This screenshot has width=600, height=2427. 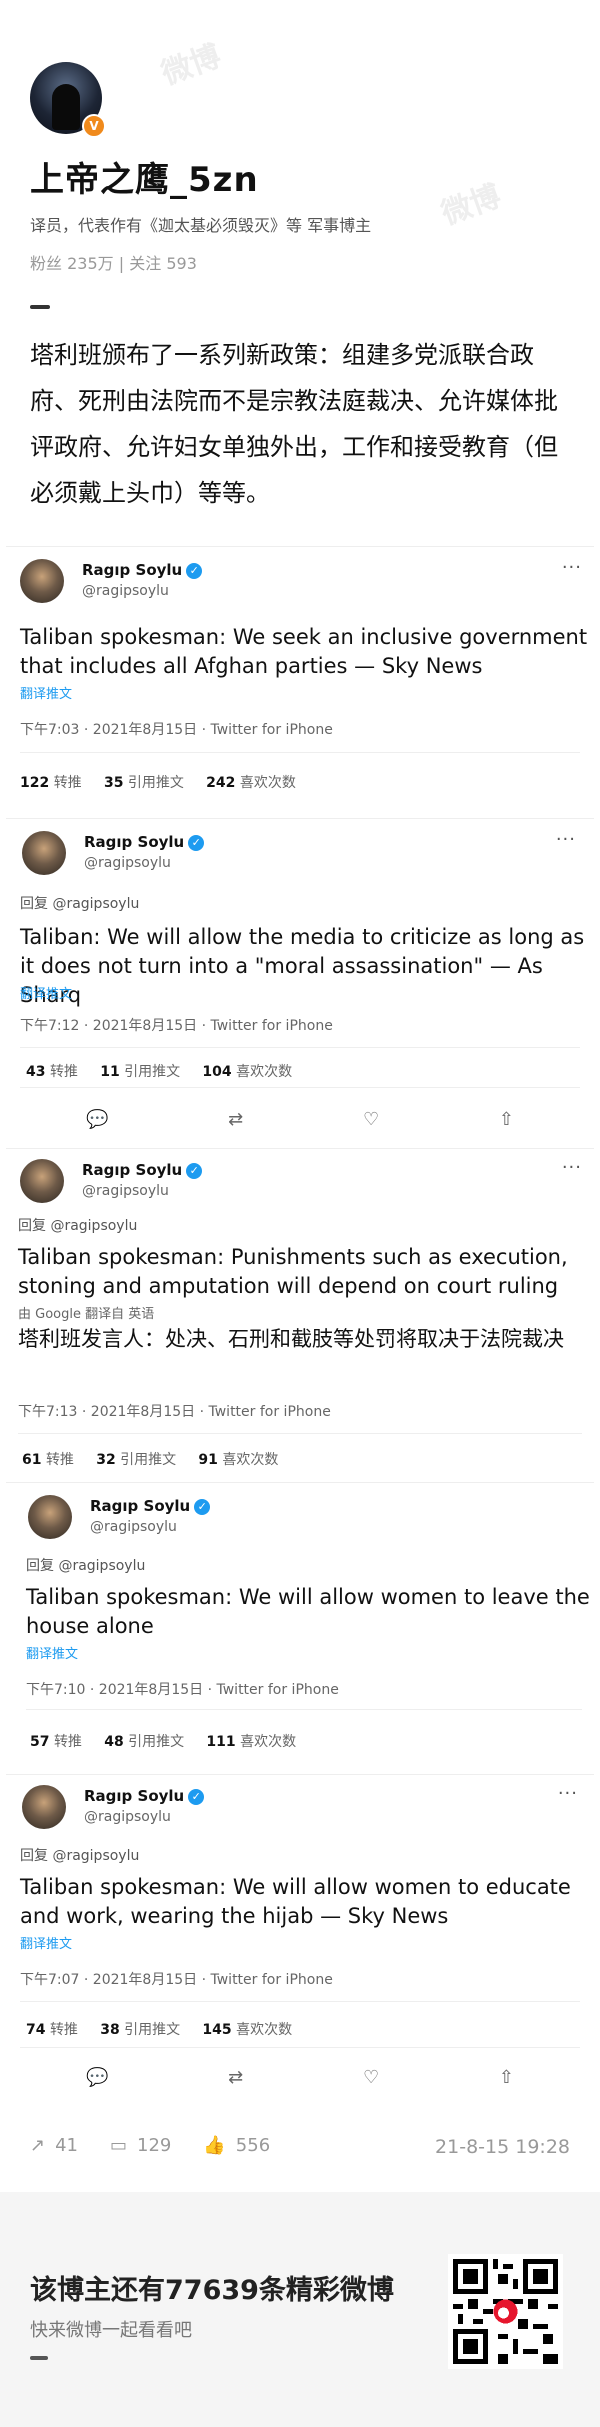 I want to click on post-timestamp: 21-8-15 19:28, so click(x=502, y=2147).